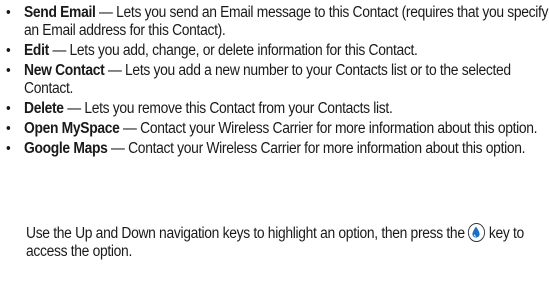  What do you see at coordinates (36, 50) in the screenshot?
I see `option-term: Edit` at bounding box center [36, 50].